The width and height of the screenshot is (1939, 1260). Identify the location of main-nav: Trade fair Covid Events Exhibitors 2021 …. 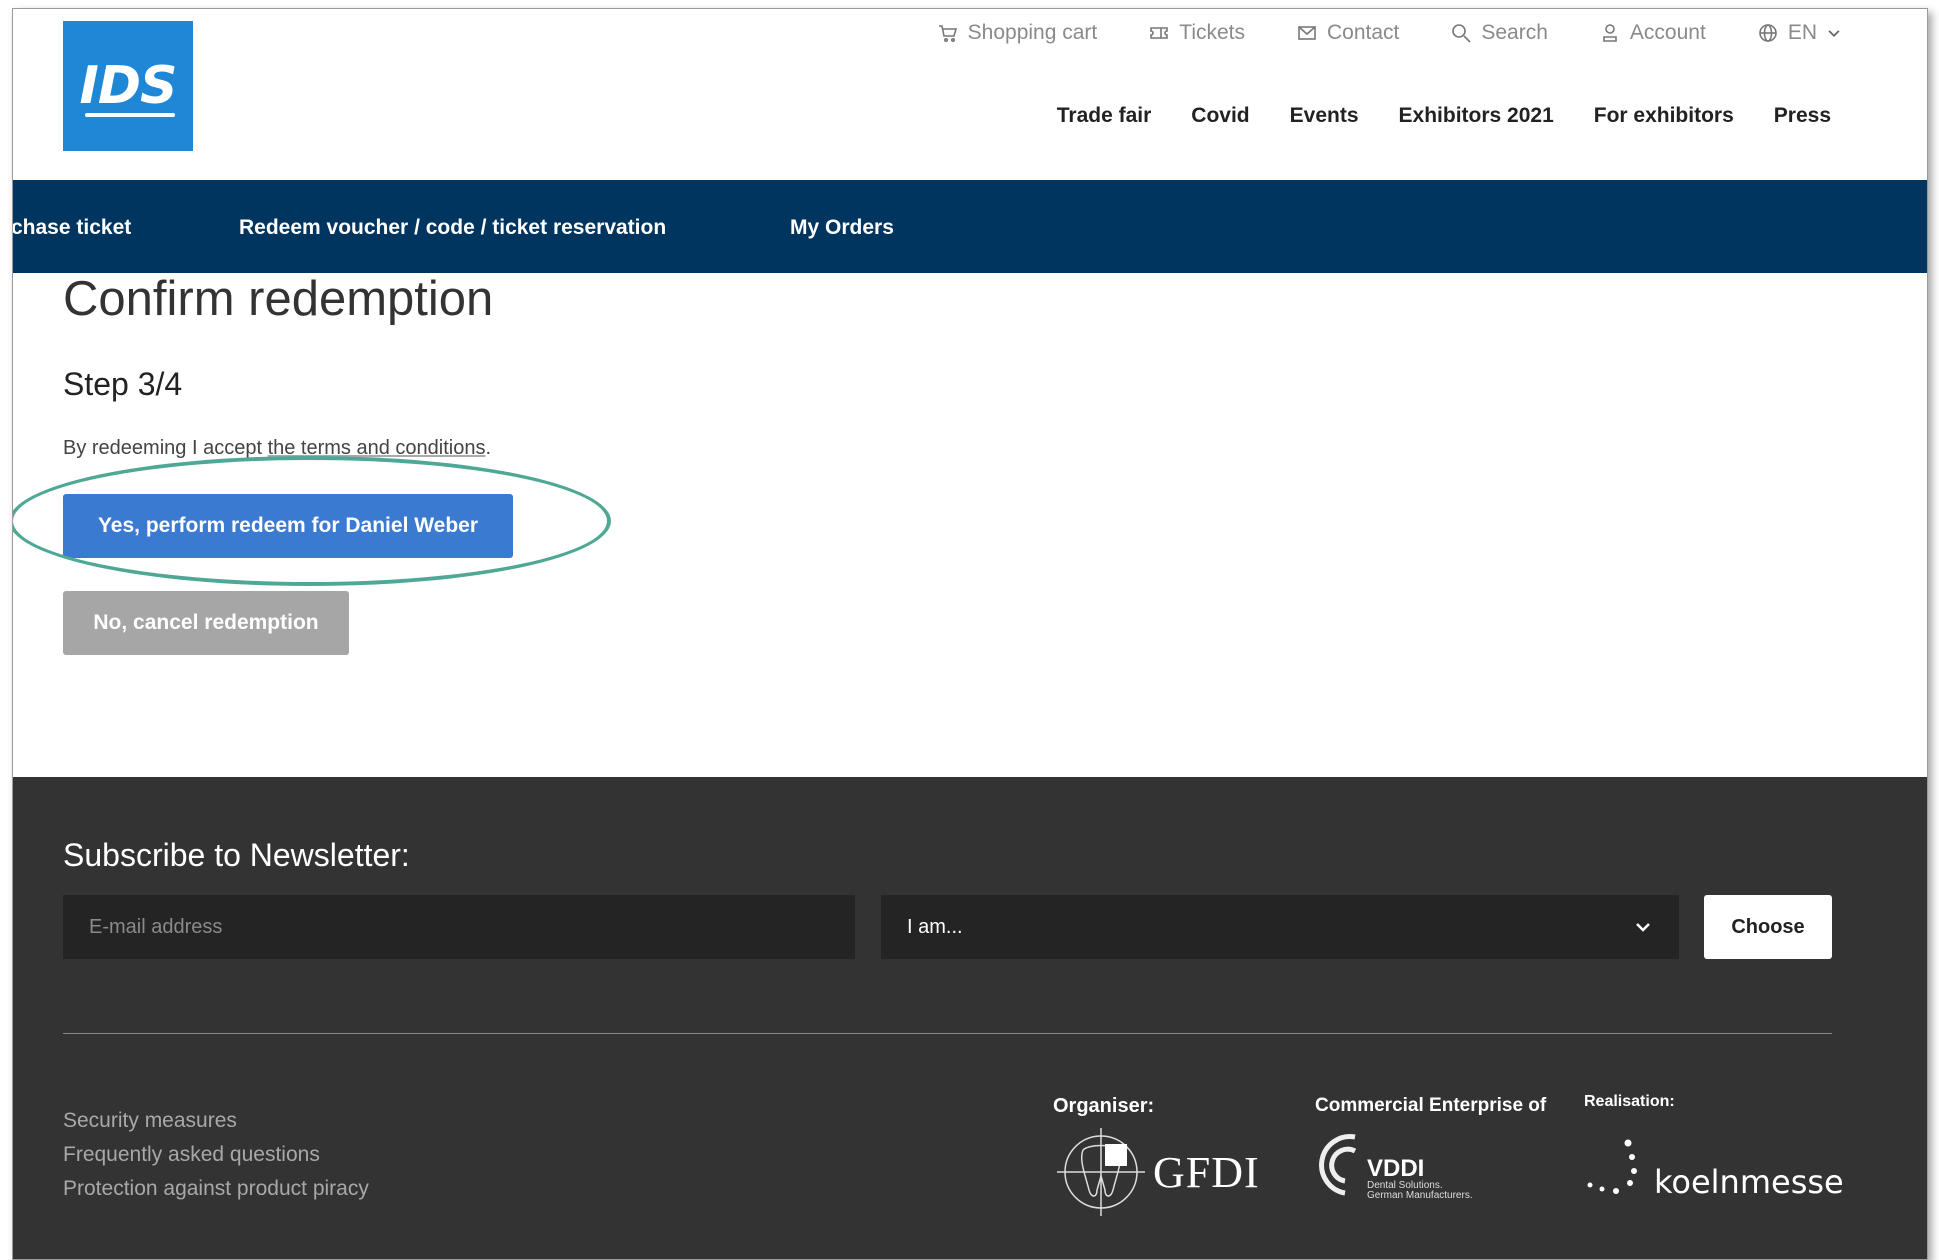
(1444, 116).